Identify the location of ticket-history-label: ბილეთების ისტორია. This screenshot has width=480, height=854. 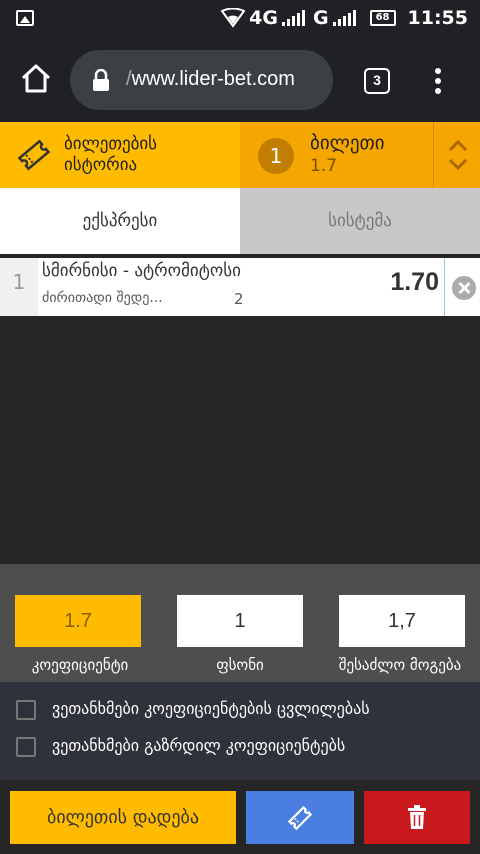
(111, 154).